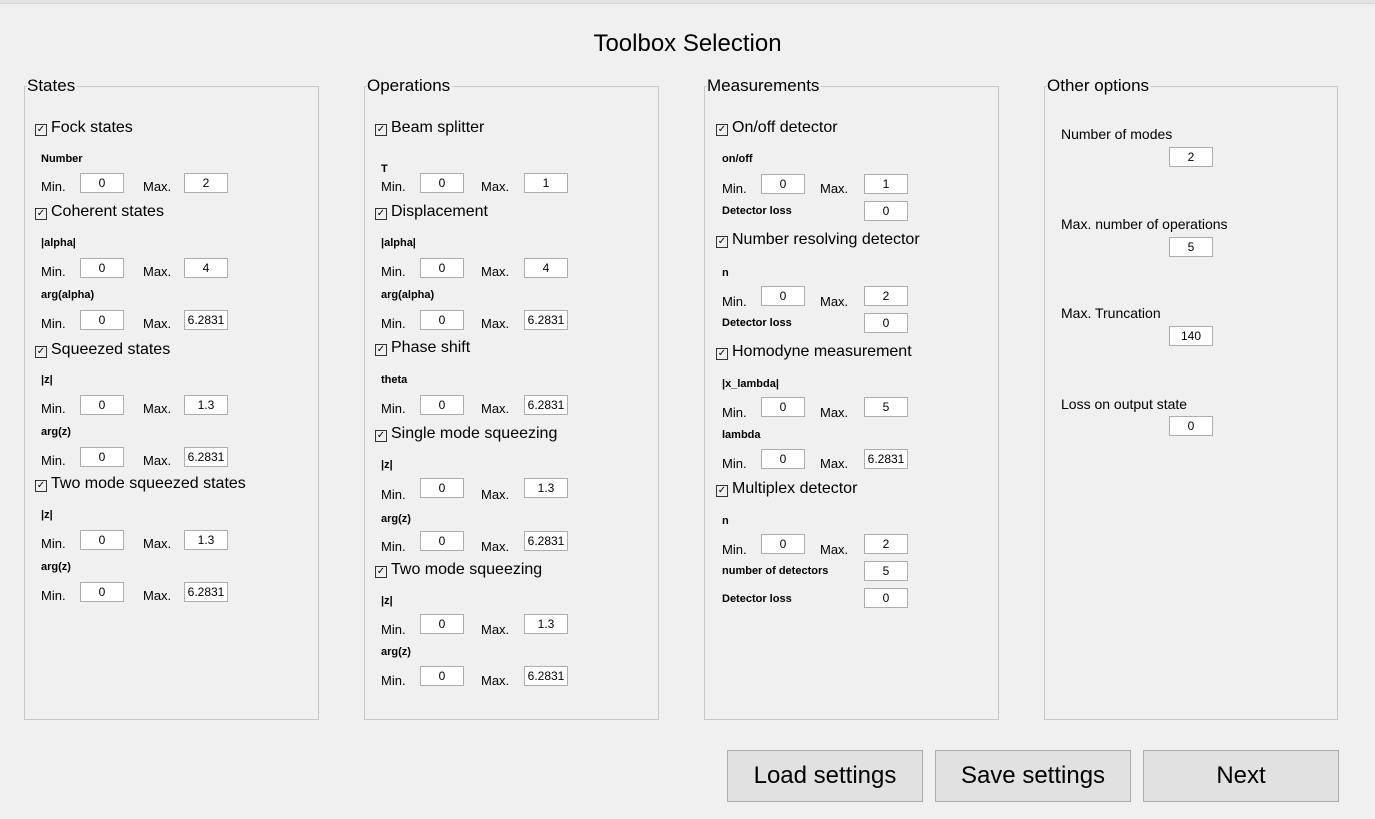 This screenshot has width=1375, height=819. I want to click on on-off-max-input: 1, so click(886, 184).